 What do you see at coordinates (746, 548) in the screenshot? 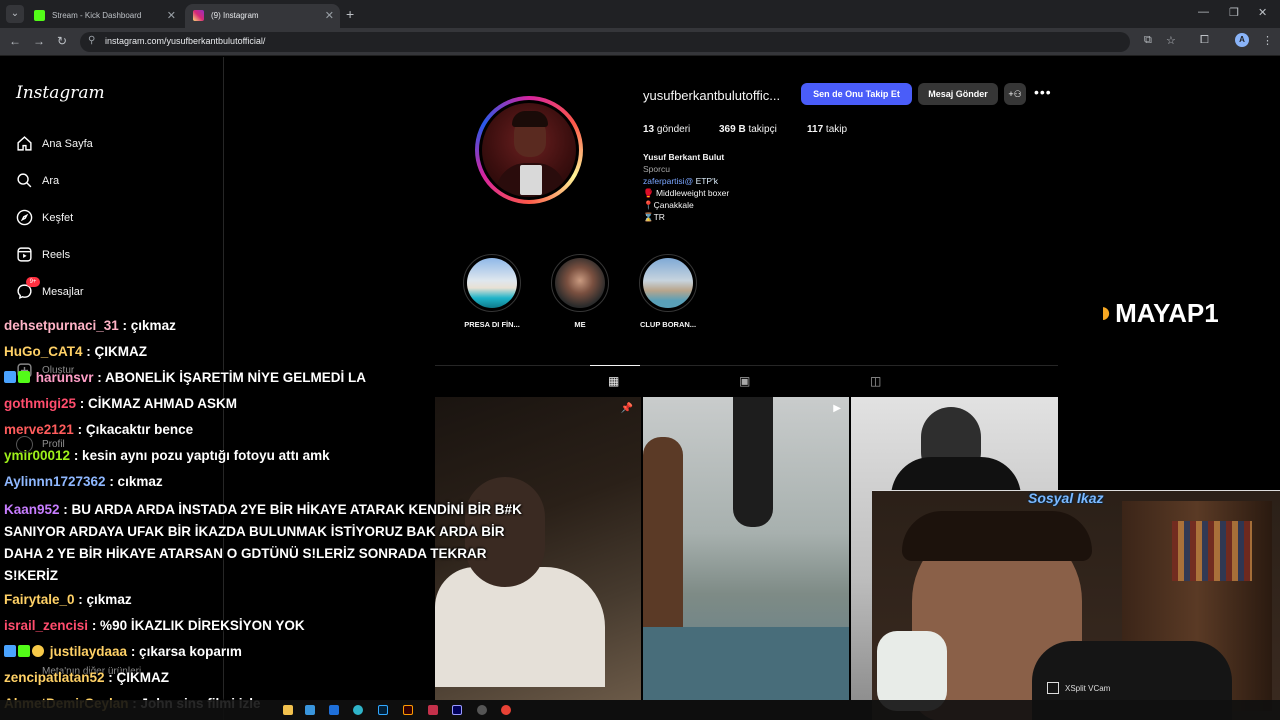
I see `post-thumbnail: ▶` at bounding box center [746, 548].